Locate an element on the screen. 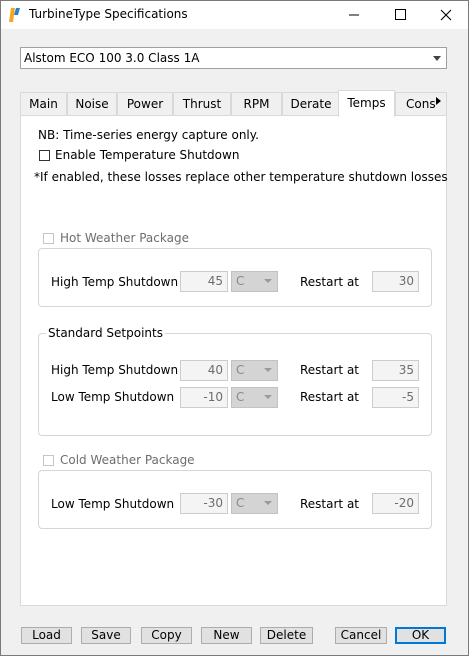 Image resolution: width=470 pixels, height=657 pixels. cold-restart-input: -20 is located at coordinates (395, 503).